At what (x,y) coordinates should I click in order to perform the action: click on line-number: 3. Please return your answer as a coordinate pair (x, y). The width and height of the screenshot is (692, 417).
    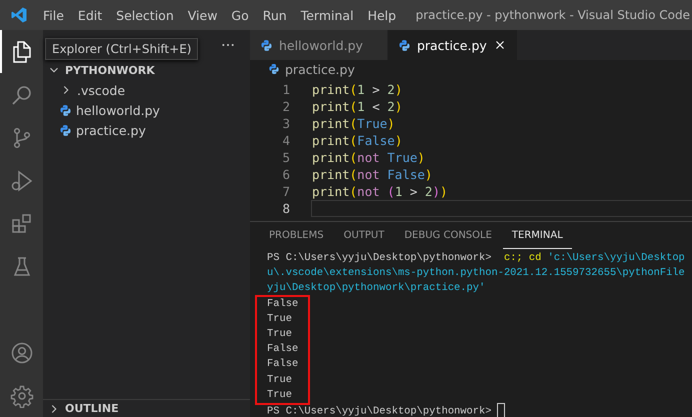
    Looking at the image, I should click on (286, 123).